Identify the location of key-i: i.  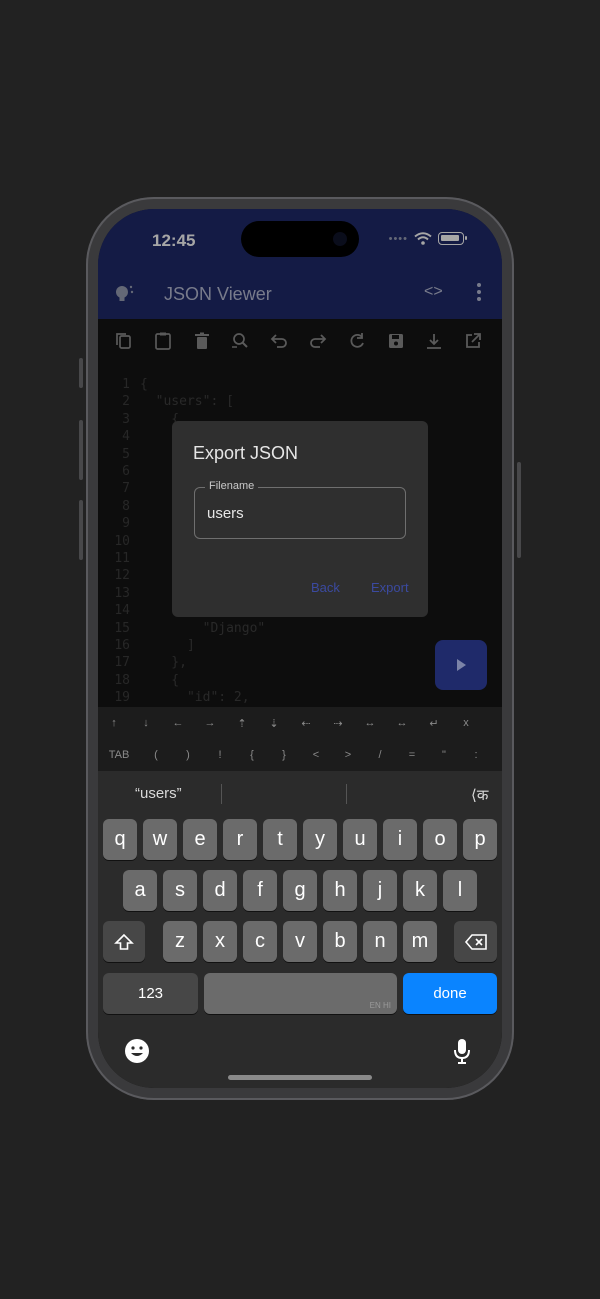
(400, 839).